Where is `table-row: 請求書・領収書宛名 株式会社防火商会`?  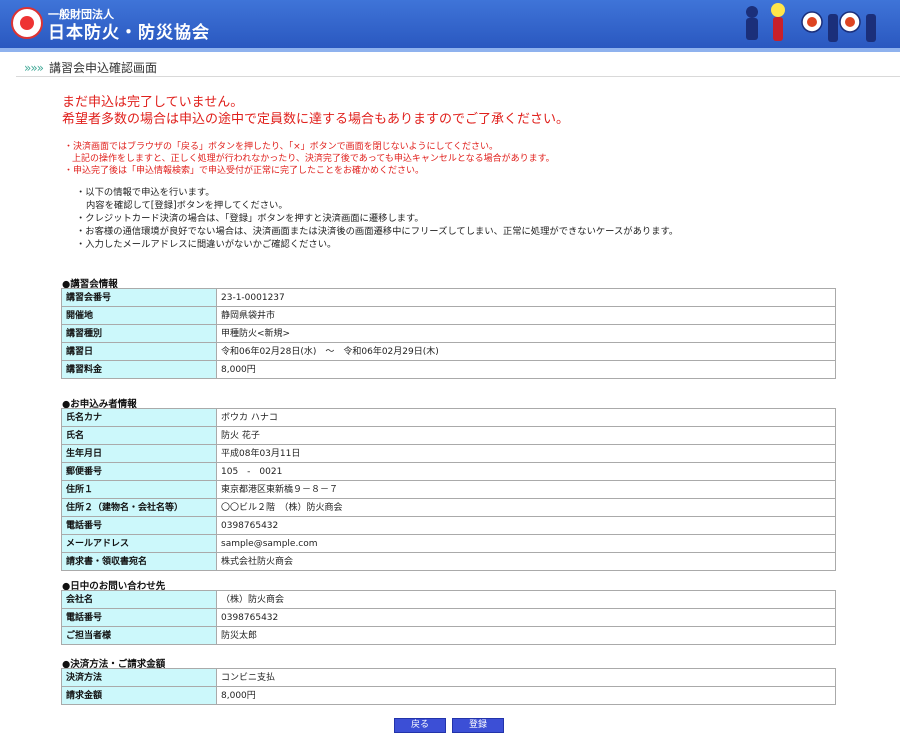
table-row: 請求書・領収書宛名 株式会社防火商会 is located at coordinates (448, 561).